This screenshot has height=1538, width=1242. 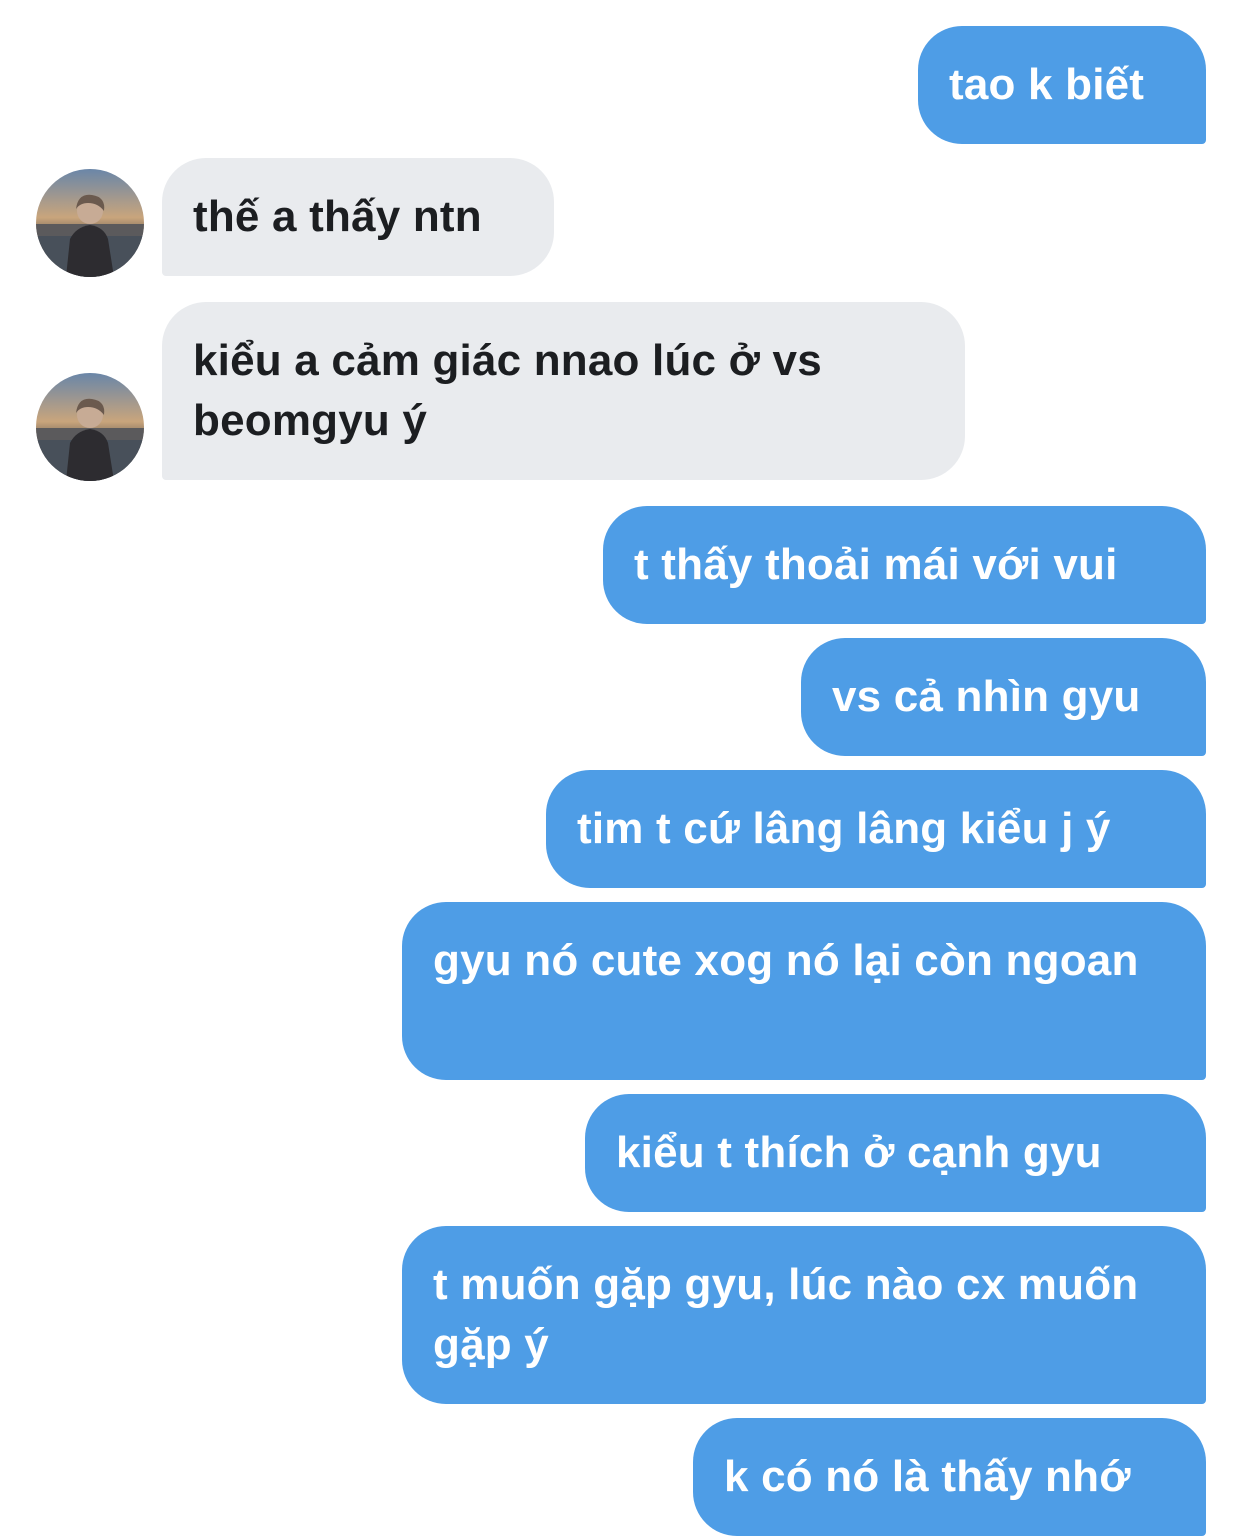 I want to click on message-bubble-outgoing: kiểu t thích ở cạnh gyu, so click(x=895, y=1153).